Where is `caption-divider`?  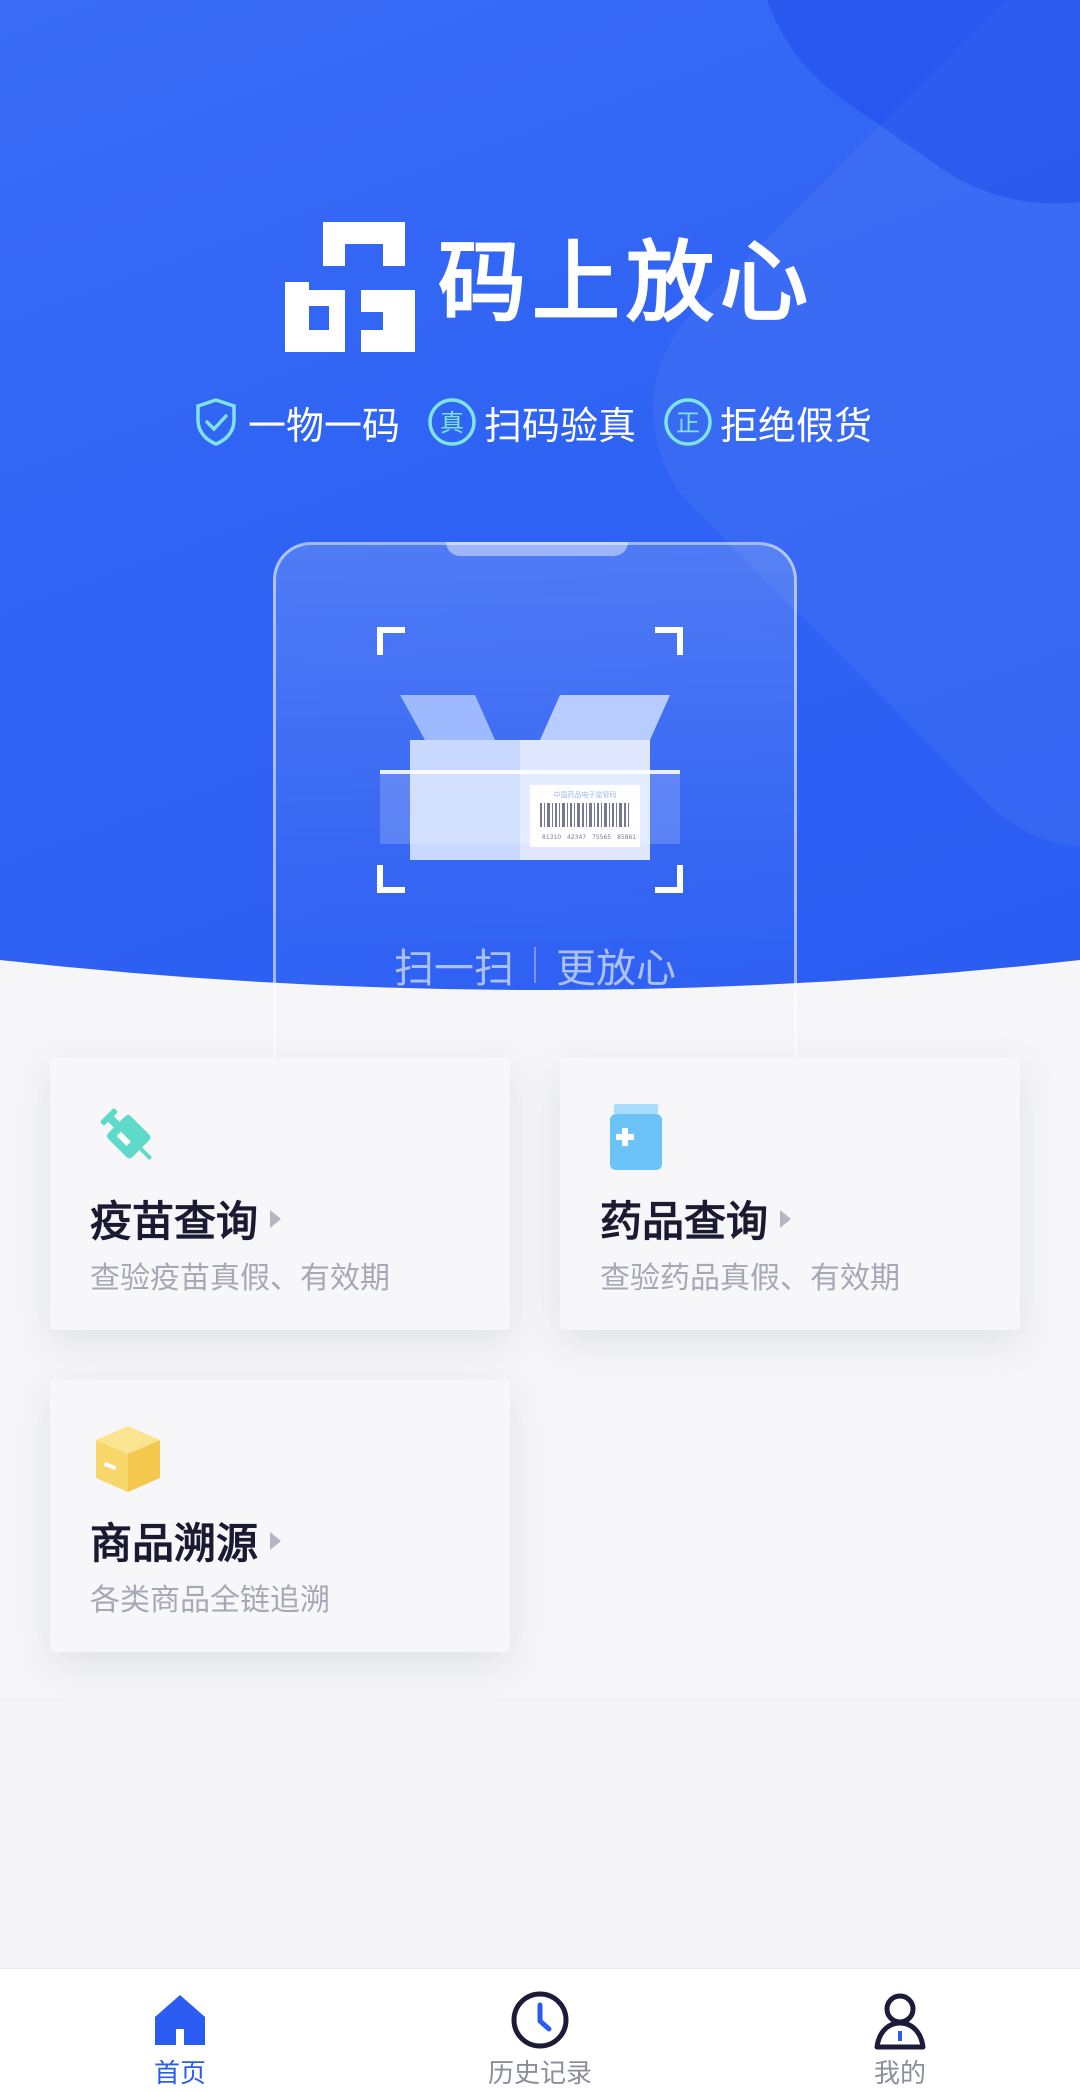
caption-divider is located at coordinates (535, 965).